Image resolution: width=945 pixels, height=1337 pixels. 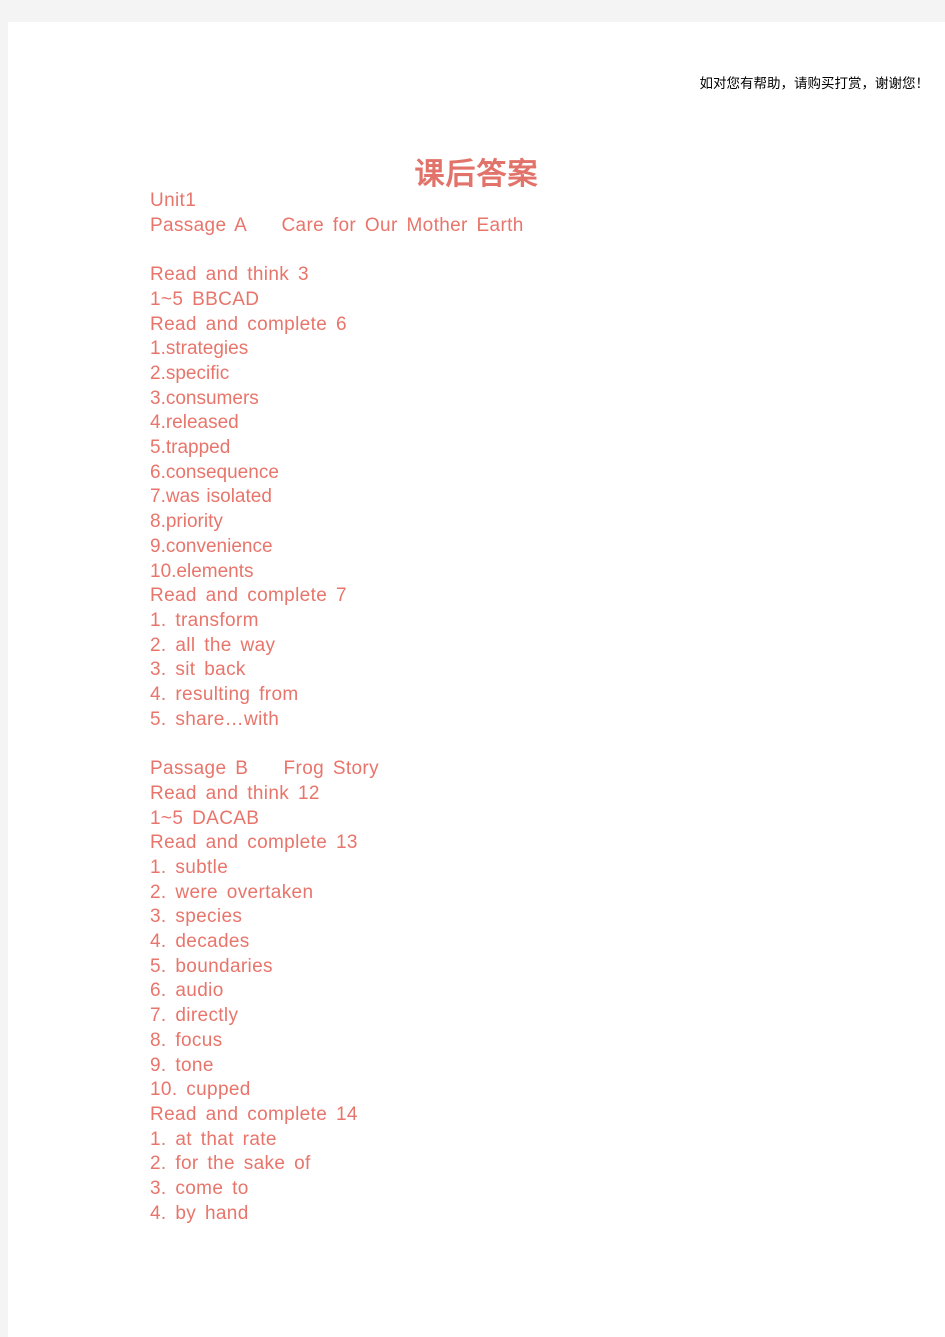 What do you see at coordinates (214, 472) in the screenshot?
I see `answer-line: 6.consequence` at bounding box center [214, 472].